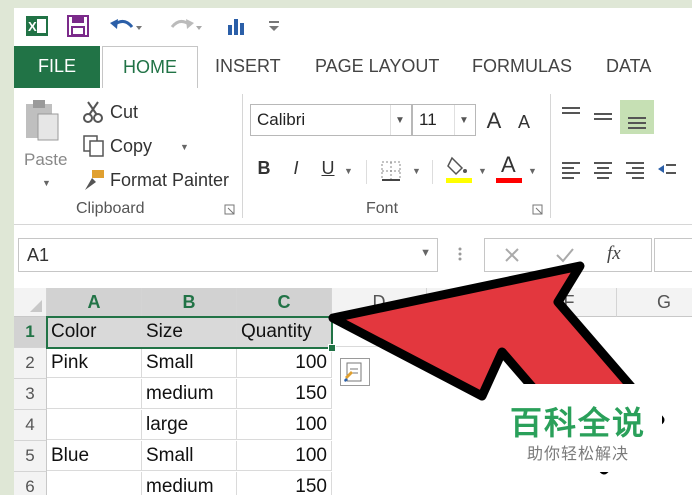 The image size is (692, 495). Describe the element at coordinates (93, 146) in the screenshot. I see `copy-icon` at that location.